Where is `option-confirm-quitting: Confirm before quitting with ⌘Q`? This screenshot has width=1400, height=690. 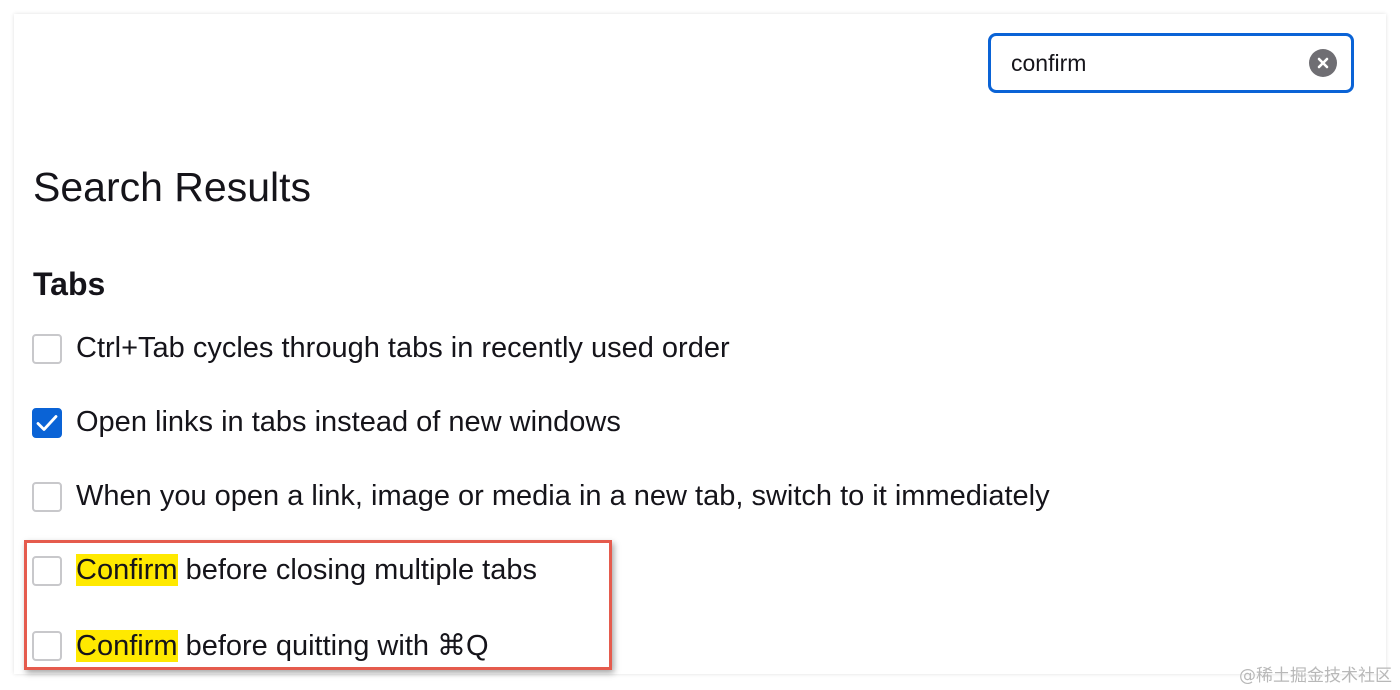
option-confirm-quitting: Confirm before quitting with ⌘Q is located at coordinates (260, 645).